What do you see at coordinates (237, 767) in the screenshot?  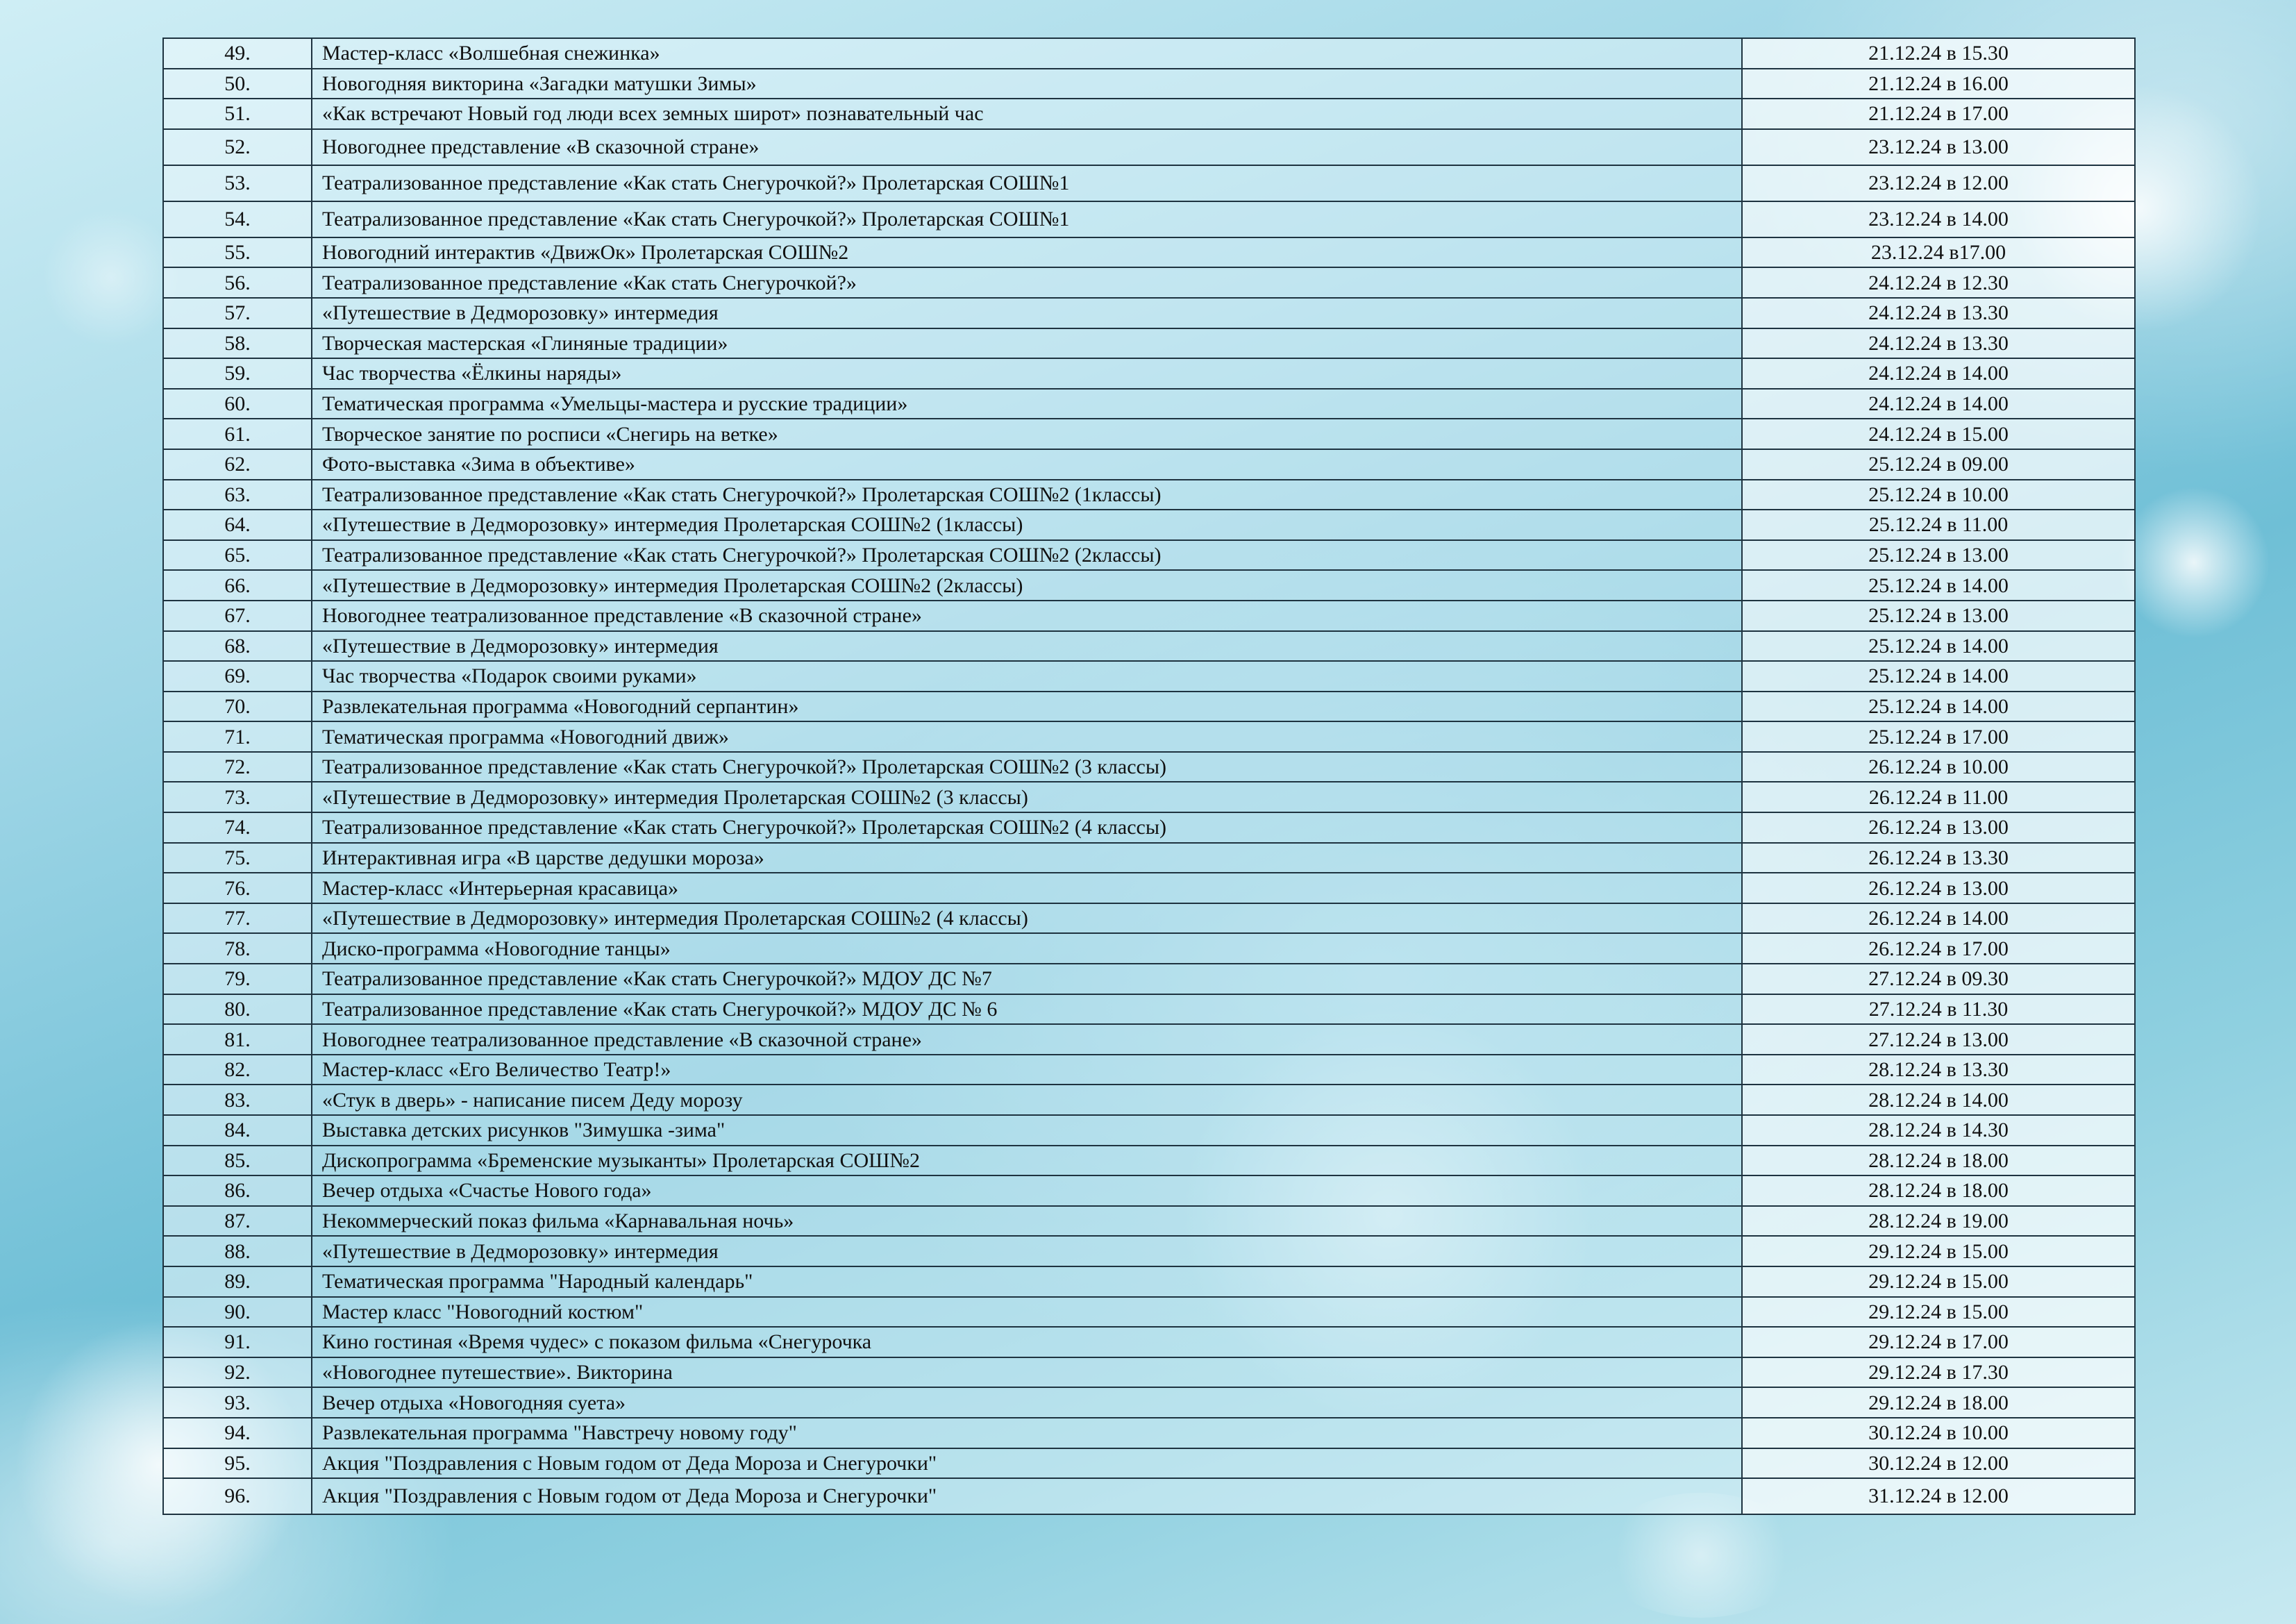 I see `row-number: 72.` at bounding box center [237, 767].